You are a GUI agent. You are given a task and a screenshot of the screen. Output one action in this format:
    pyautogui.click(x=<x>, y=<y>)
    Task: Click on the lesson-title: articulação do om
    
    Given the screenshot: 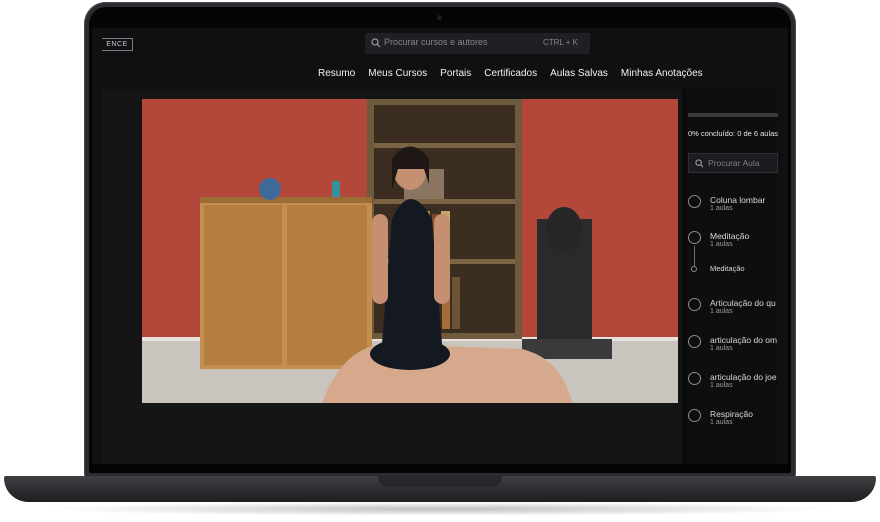 What is the action you would take?
    pyautogui.click(x=744, y=340)
    